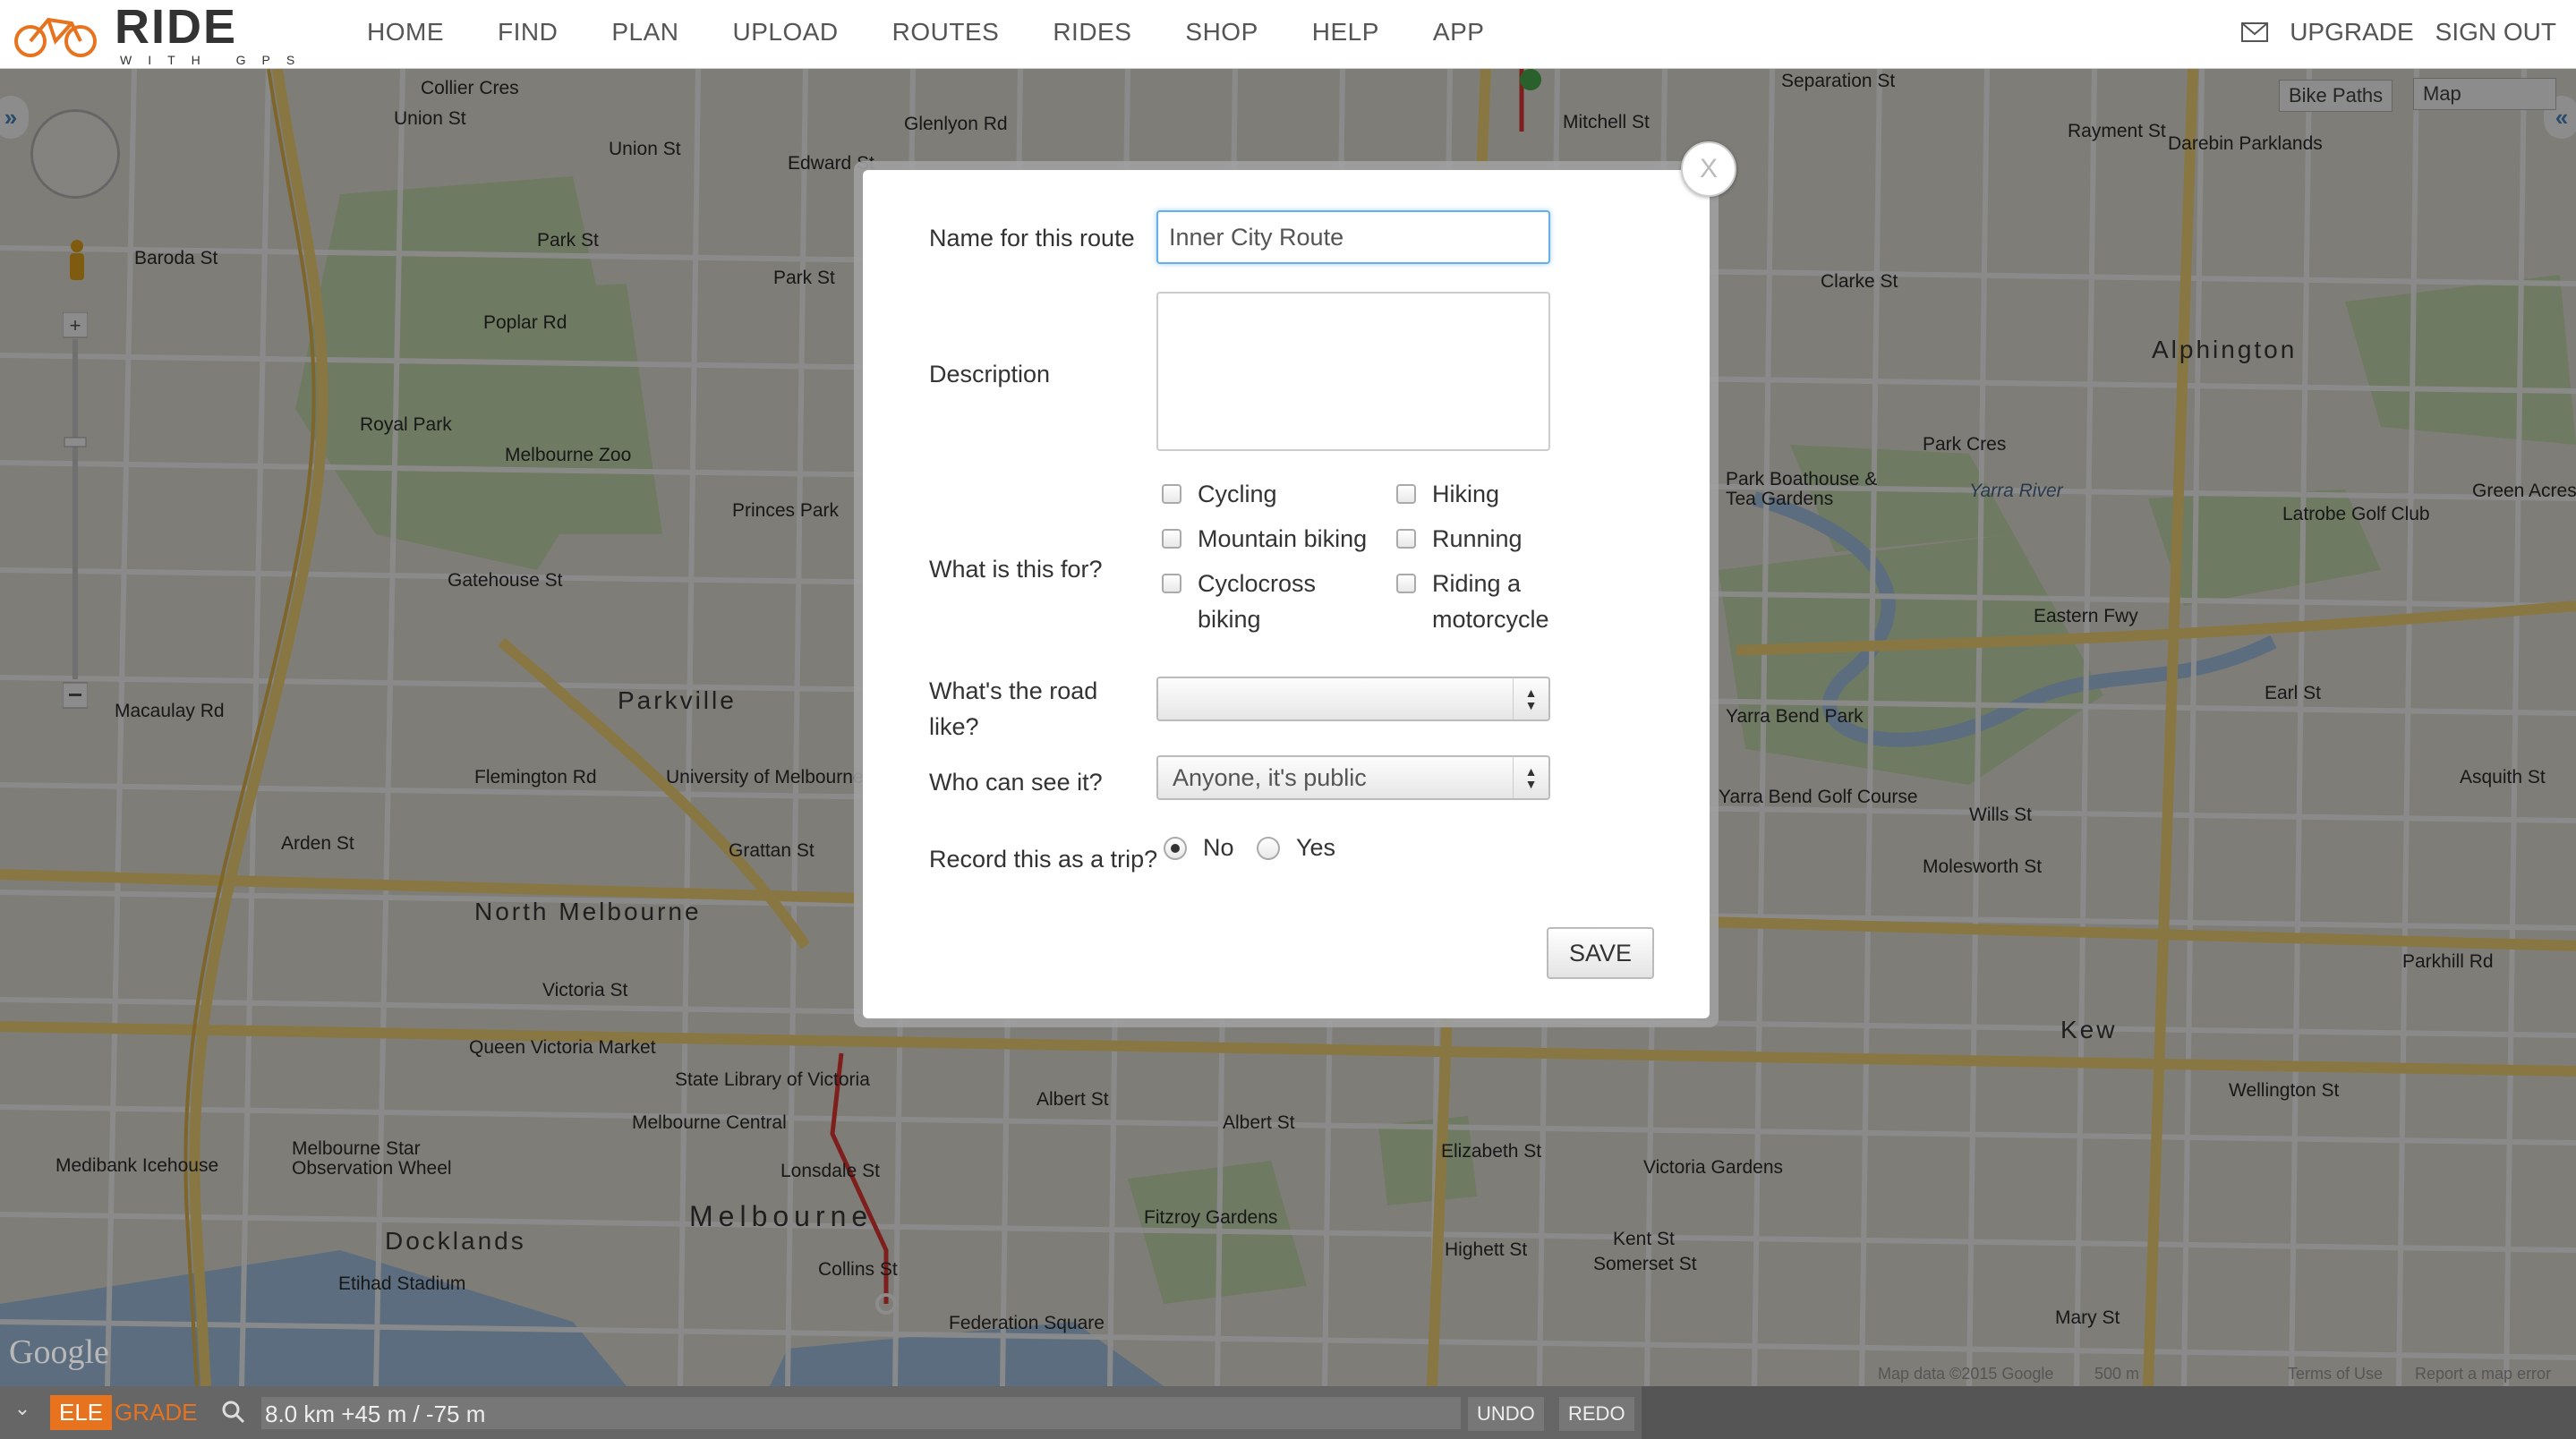 This screenshot has height=1439, width=2576. Describe the element at coordinates (1283, 538) in the screenshot. I see `checkbox-label: Mountain biking` at that location.